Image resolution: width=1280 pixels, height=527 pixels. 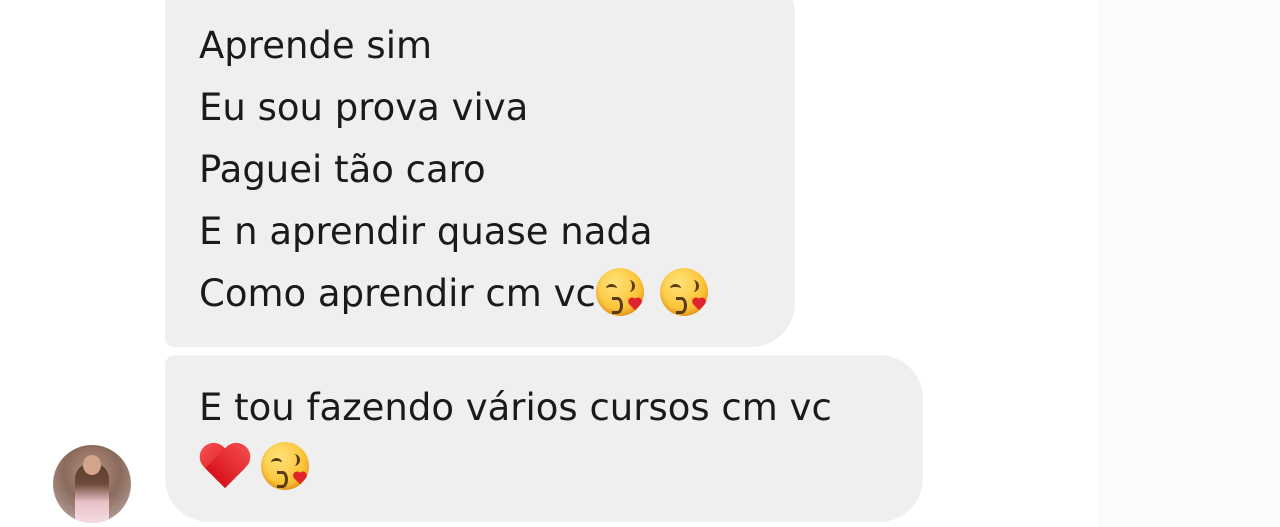 I want to click on message-line-with-emoji: Como aprendir cm vc, so click(x=497, y=294).